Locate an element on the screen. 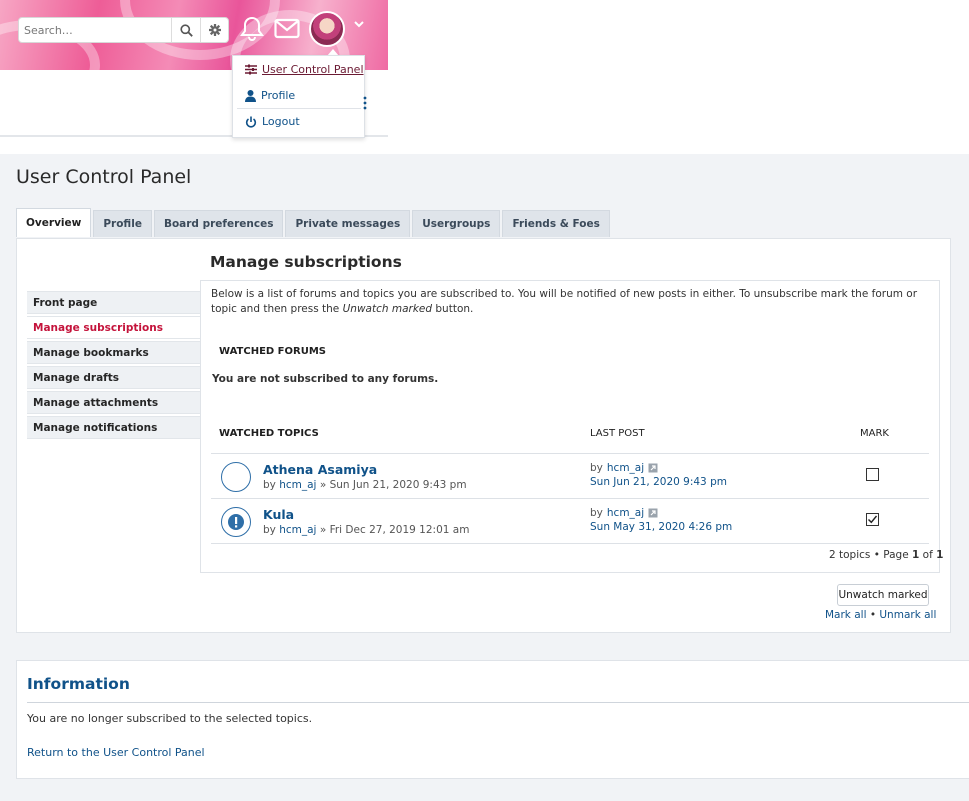  menu-item-label: Profile is located at coordinates (278, 95).